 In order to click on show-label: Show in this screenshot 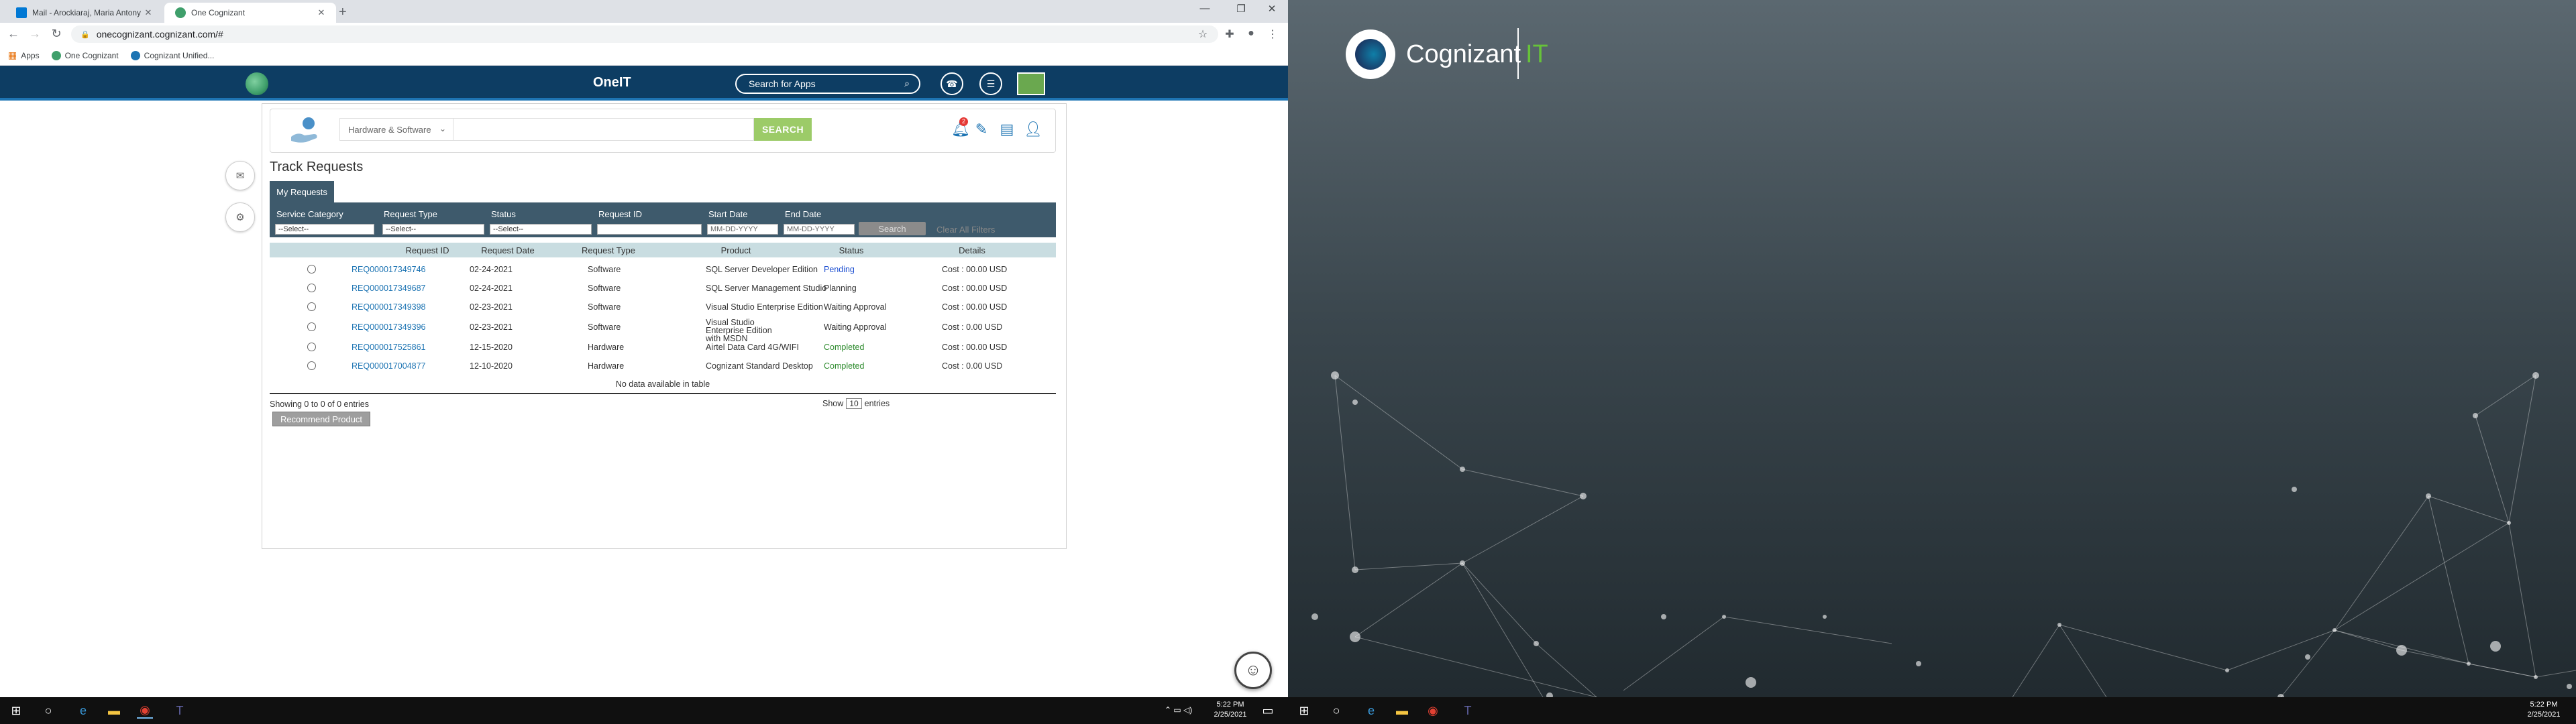, I will do `click(833, 404)`.